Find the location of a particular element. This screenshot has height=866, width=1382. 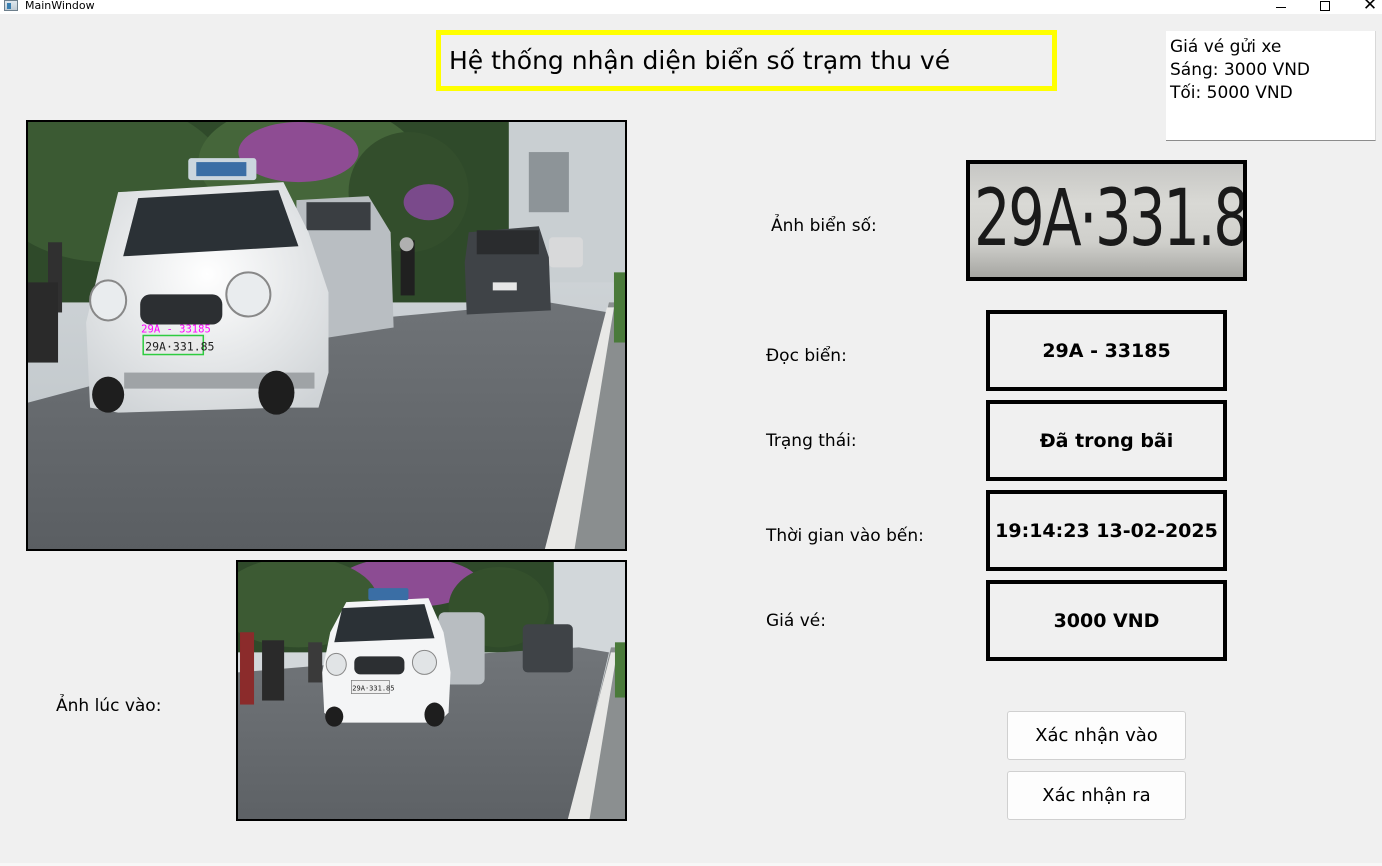

plate-image-text: 29A·331.85 is located at coordinates (1110, 219).